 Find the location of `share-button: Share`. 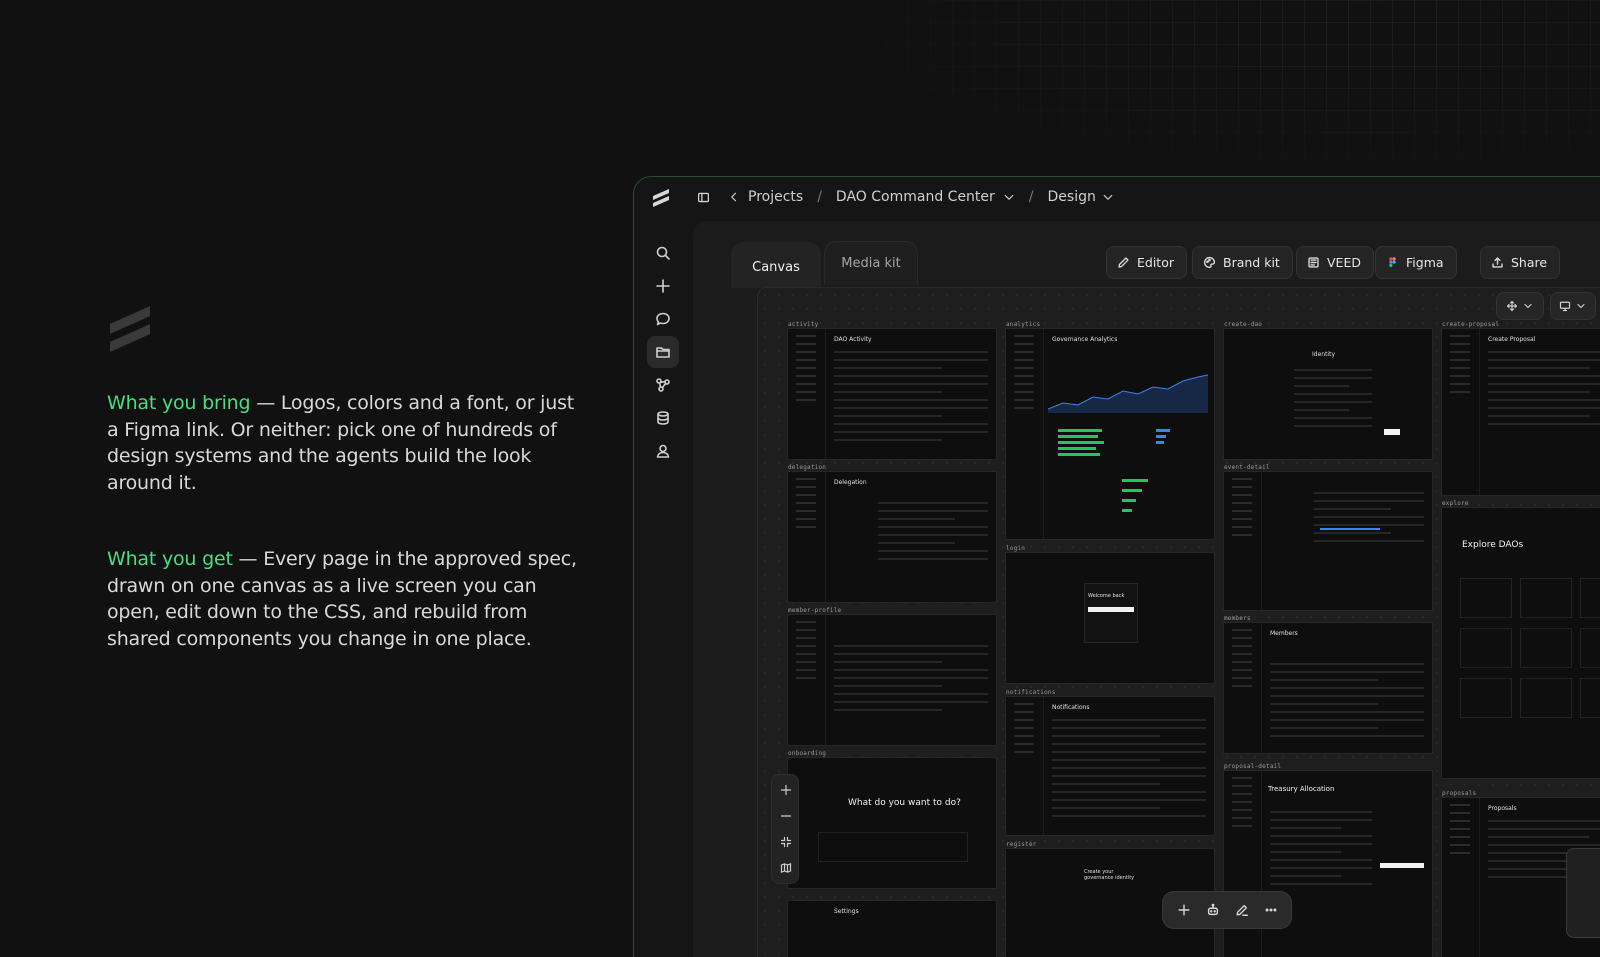

share-button: Share is located at coordinates (1520, 262).